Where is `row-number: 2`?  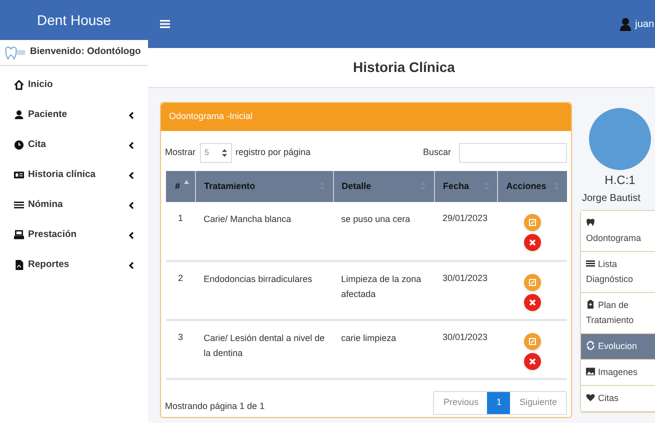
row-number: 2 is located at coordinates (181, 278).